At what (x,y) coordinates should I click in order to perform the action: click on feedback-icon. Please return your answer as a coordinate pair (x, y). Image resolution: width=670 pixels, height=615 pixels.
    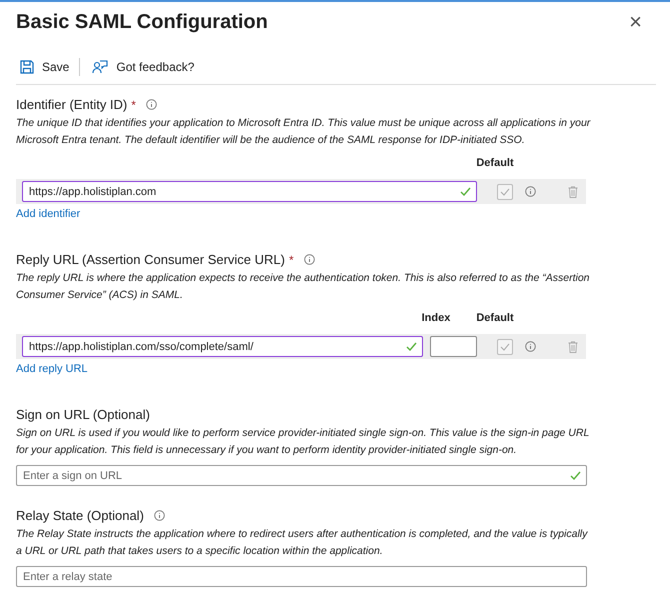
    Looking at the image, I should click on (100, 67).